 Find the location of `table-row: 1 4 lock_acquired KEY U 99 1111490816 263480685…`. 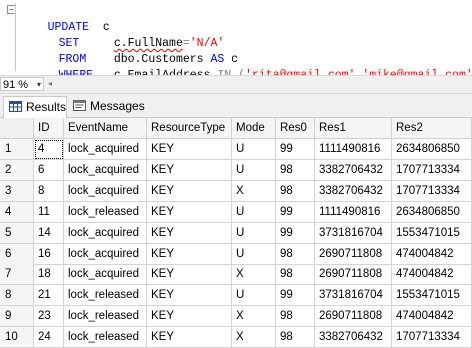

table-row: 1 4 lock_acquired KEY U 99 1111490816 263480685… is located at coordinates (236, 149).